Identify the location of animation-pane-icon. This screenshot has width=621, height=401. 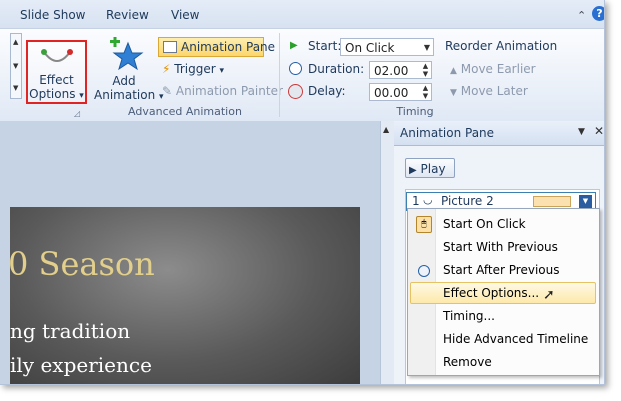
(170, 47).